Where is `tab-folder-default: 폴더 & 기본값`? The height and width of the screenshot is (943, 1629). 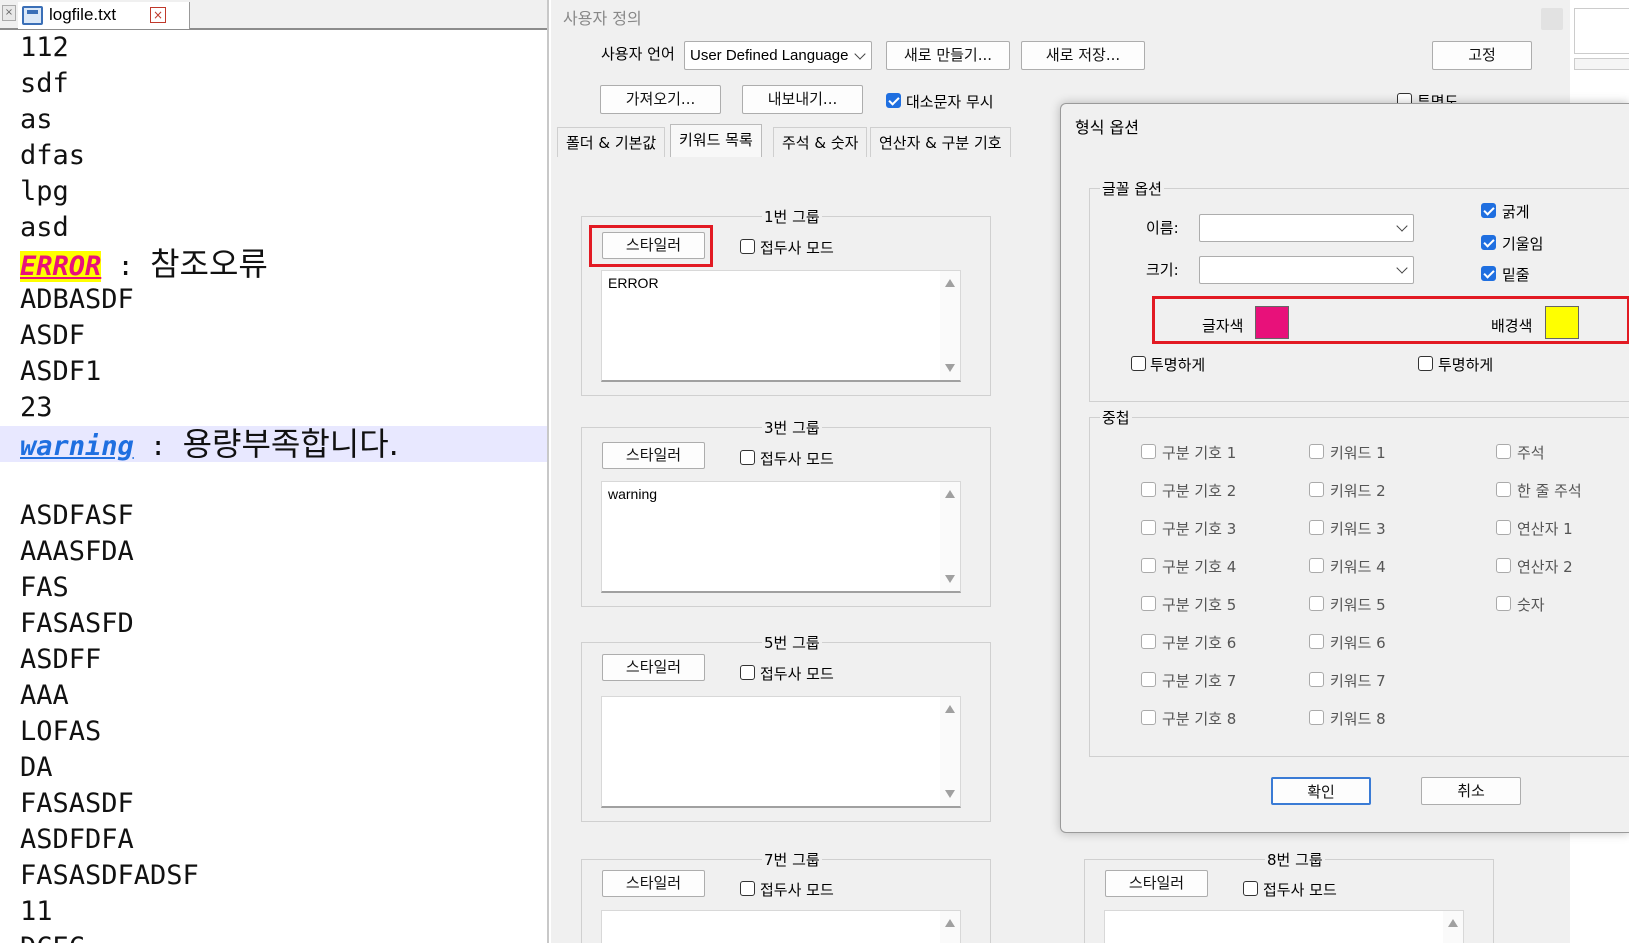
tab-folder-default: 폴더 & 기본값 is located at coordinates (611, 142).